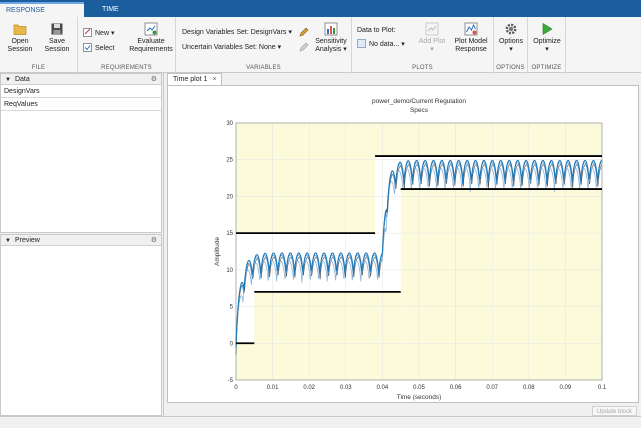  What do you see at coordinates (229, 161) in the screenshot?
I see `y-tick-label-6: 25` at bounding box center [229, 161].